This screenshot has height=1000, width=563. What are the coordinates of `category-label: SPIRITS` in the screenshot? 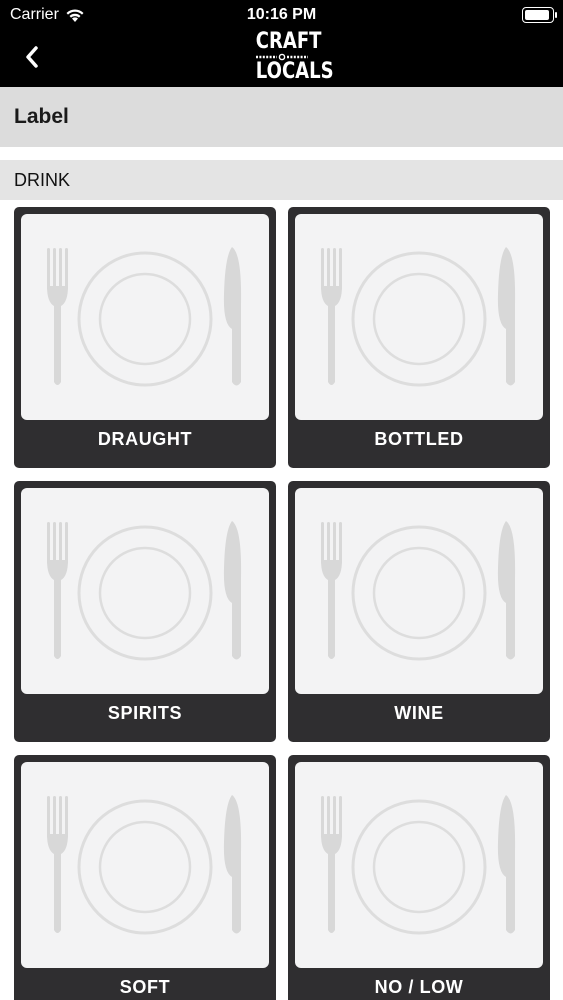 It's located at (145, 713).